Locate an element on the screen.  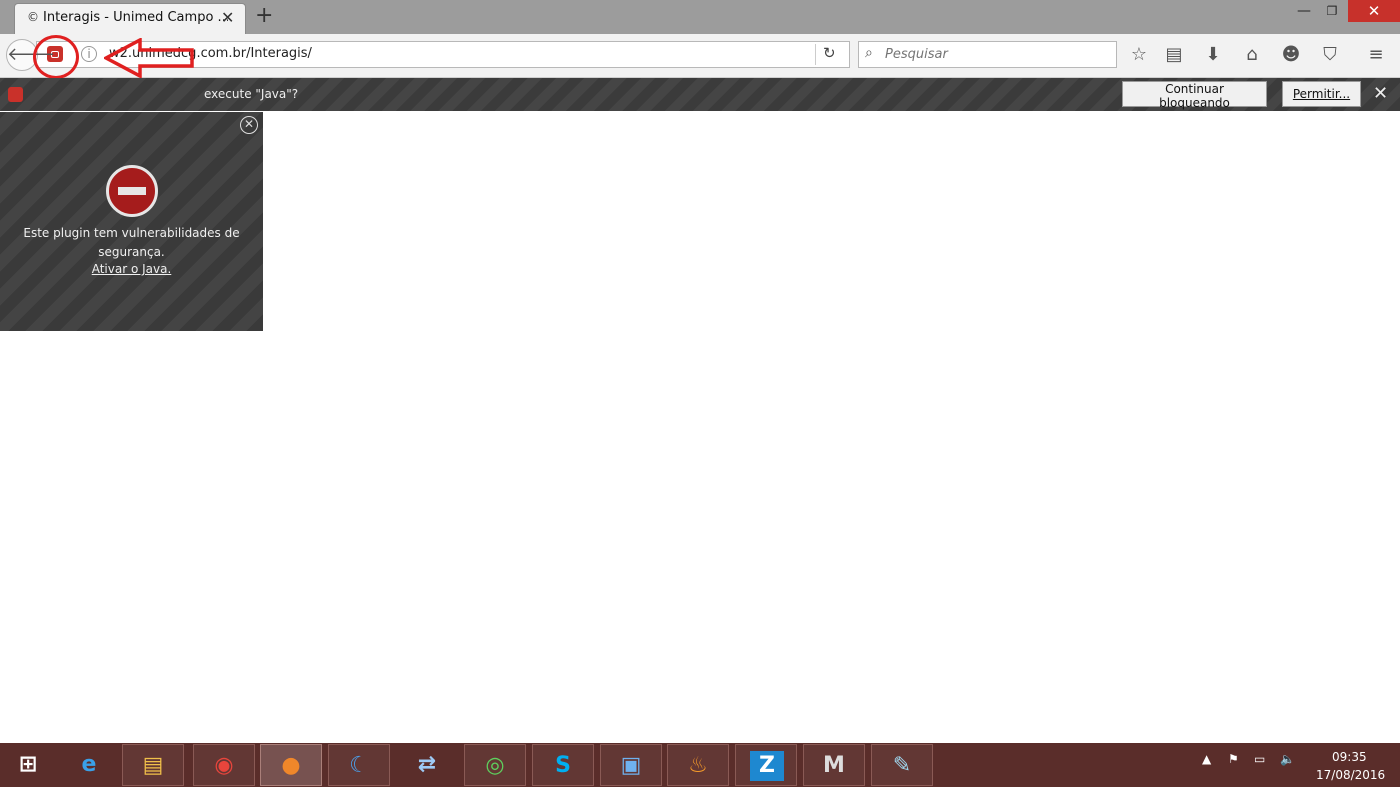
internet-explorer-icon: e is located at coordinates (89, 764).